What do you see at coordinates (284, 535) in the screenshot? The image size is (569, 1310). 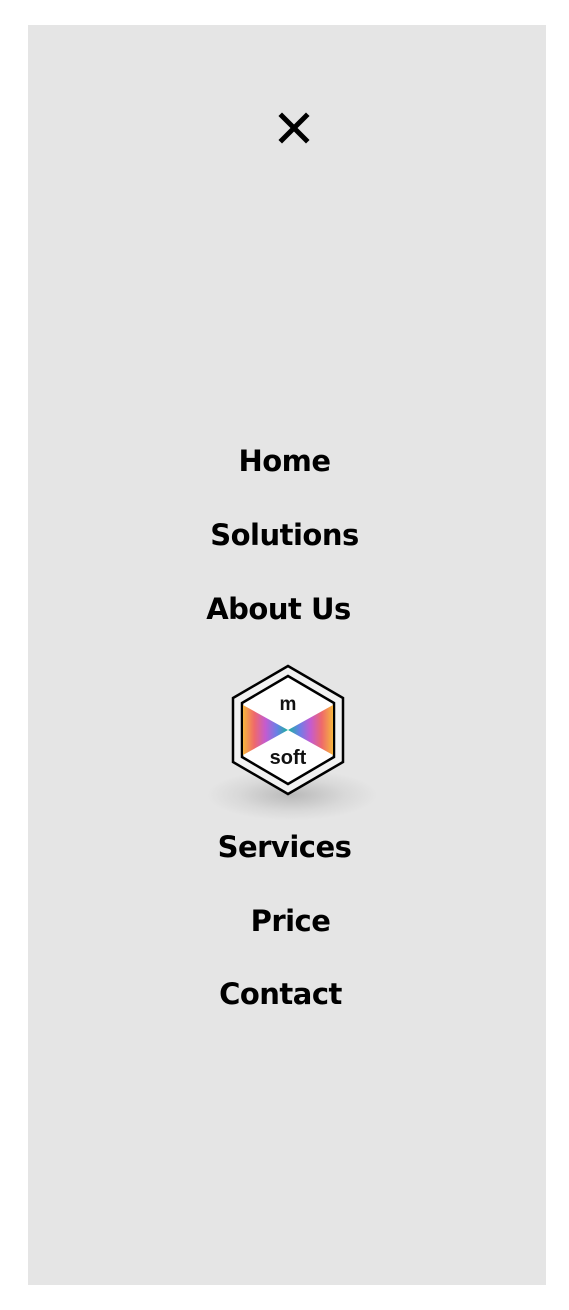 I see `nav-link-solutions: Solutions` at bounding box center [284, 535].